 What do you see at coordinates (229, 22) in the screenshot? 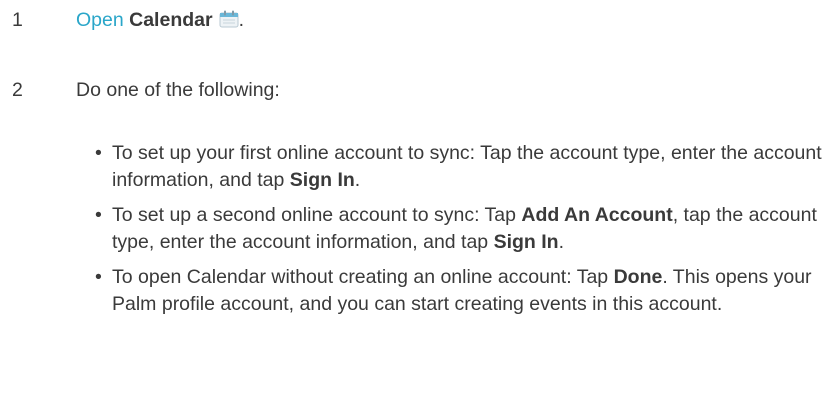
I see `calendar-icon` at bounding box center [229, 22].